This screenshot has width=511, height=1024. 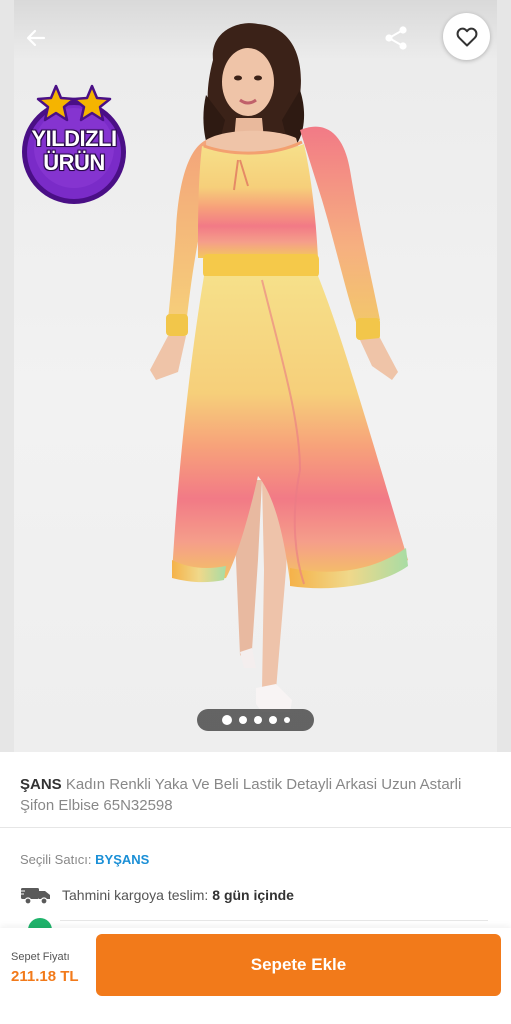 What do you see at coordinates (56, 859) in the screenshot?
I see `seller-label: Seçili Satıcı:` at bounding box center [56, 859].